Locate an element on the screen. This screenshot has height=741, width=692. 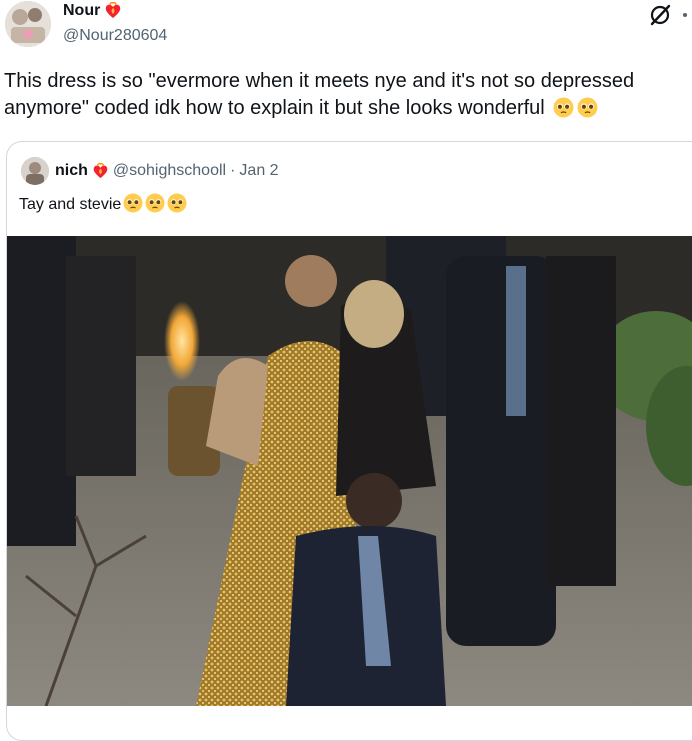
author-name-row: Nour is located at coordinates (92, 11).